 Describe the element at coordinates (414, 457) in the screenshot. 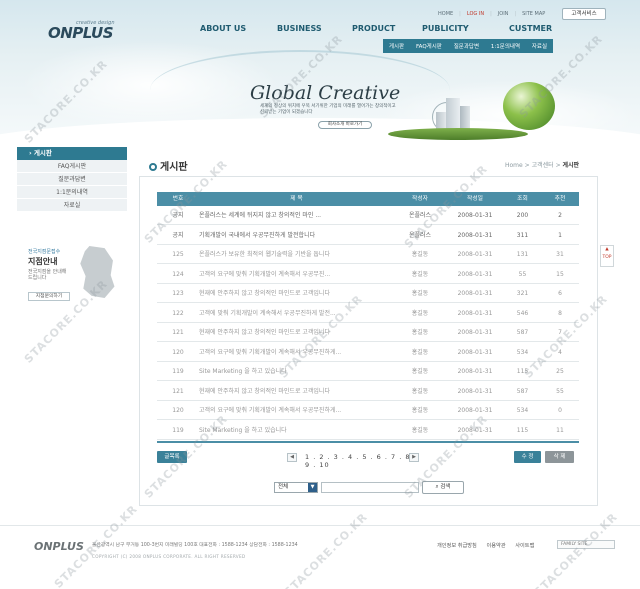

I see `next-page-icon: ▶` at that location.